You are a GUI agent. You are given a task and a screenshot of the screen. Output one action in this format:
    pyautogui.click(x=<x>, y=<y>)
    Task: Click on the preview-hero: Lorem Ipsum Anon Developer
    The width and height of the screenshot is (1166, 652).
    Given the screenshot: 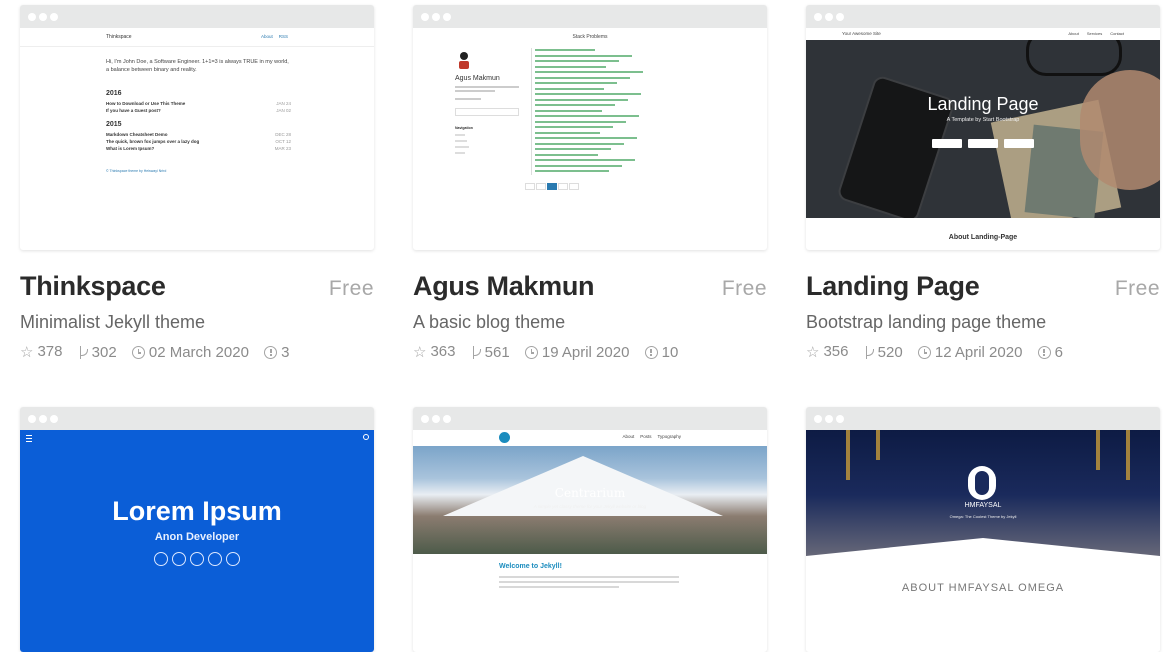 What is the action you would take?
    pyautogui.click(x=197, y=541)
    